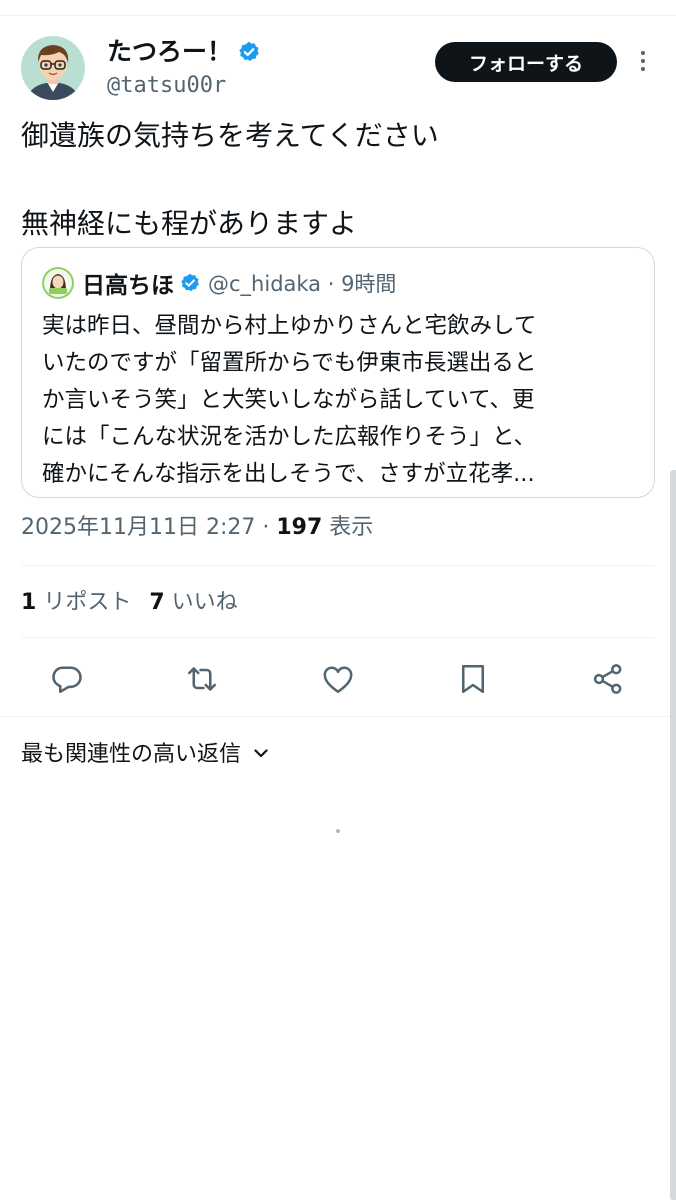 This screenshot has height=1200, width=676. I want to click on follow-button: フォローする, so click(526, 62).